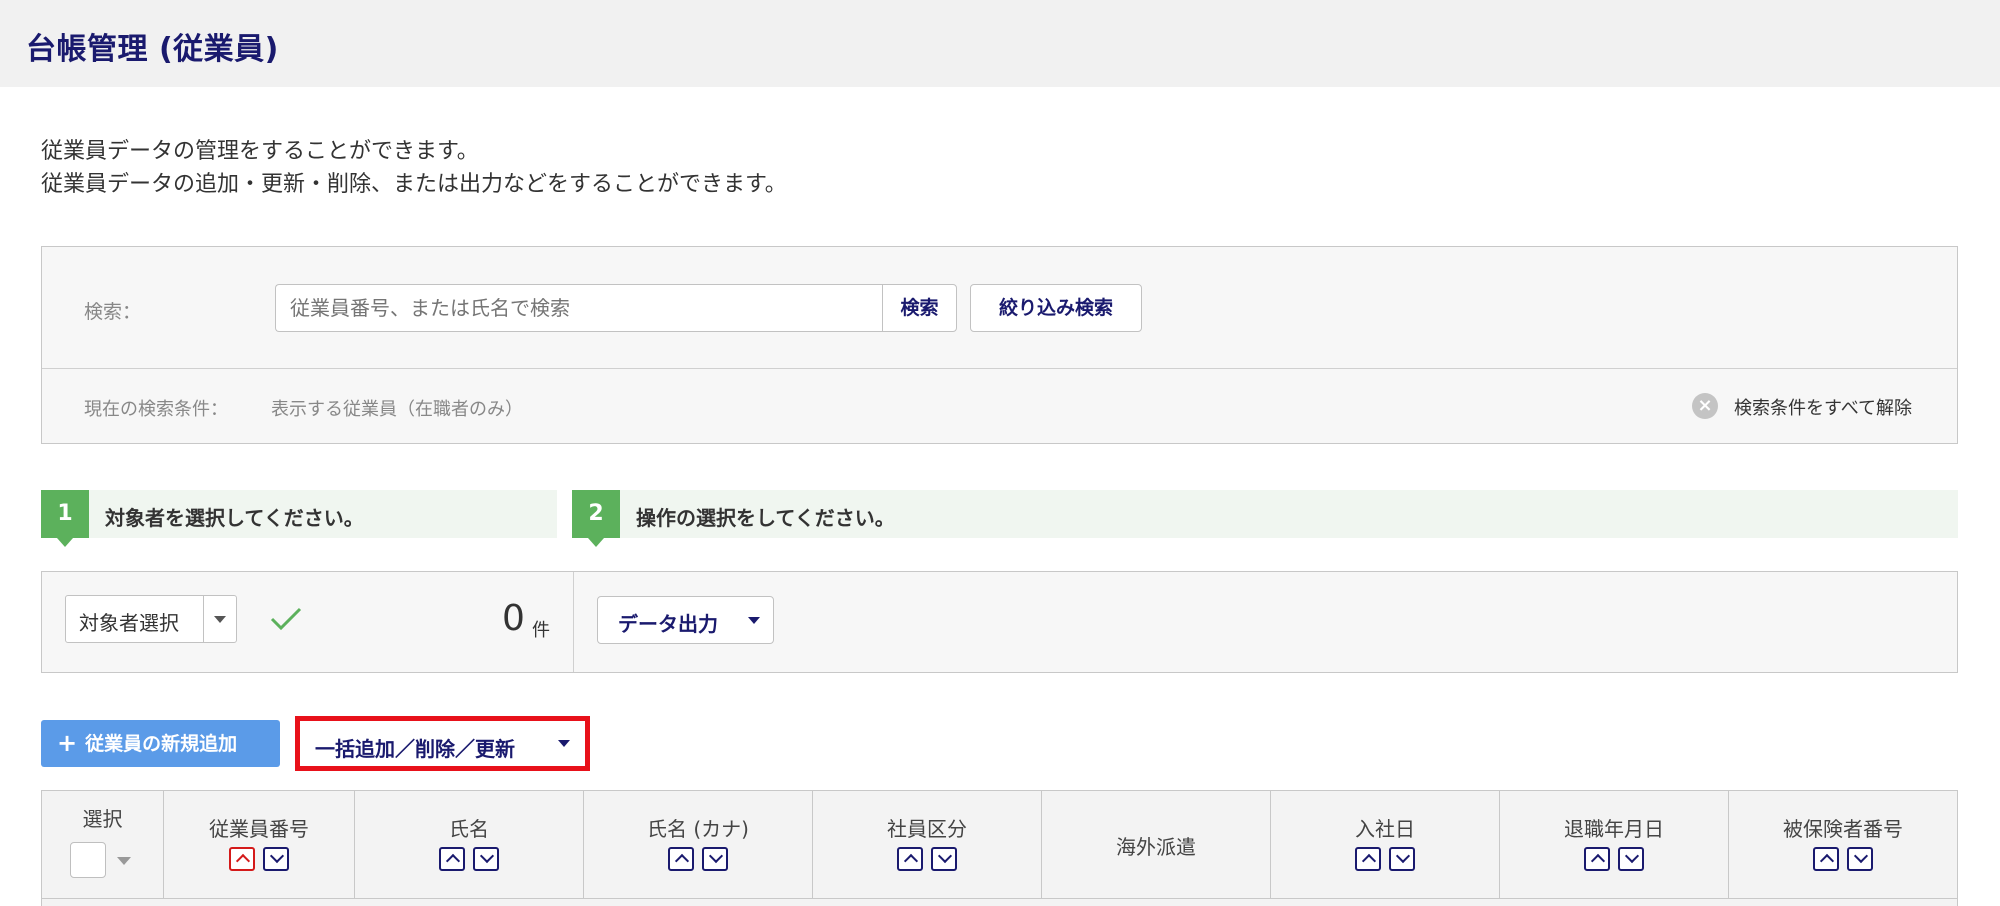 The height and width of the screenshot is (906, 2000). I want to click on target-select-toggle, so click(219, 619).